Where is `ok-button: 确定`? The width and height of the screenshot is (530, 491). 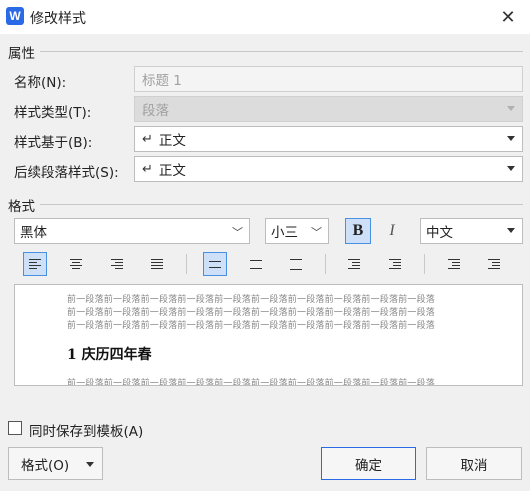 ok-button: 确定 is located at coordinates (368, 463).